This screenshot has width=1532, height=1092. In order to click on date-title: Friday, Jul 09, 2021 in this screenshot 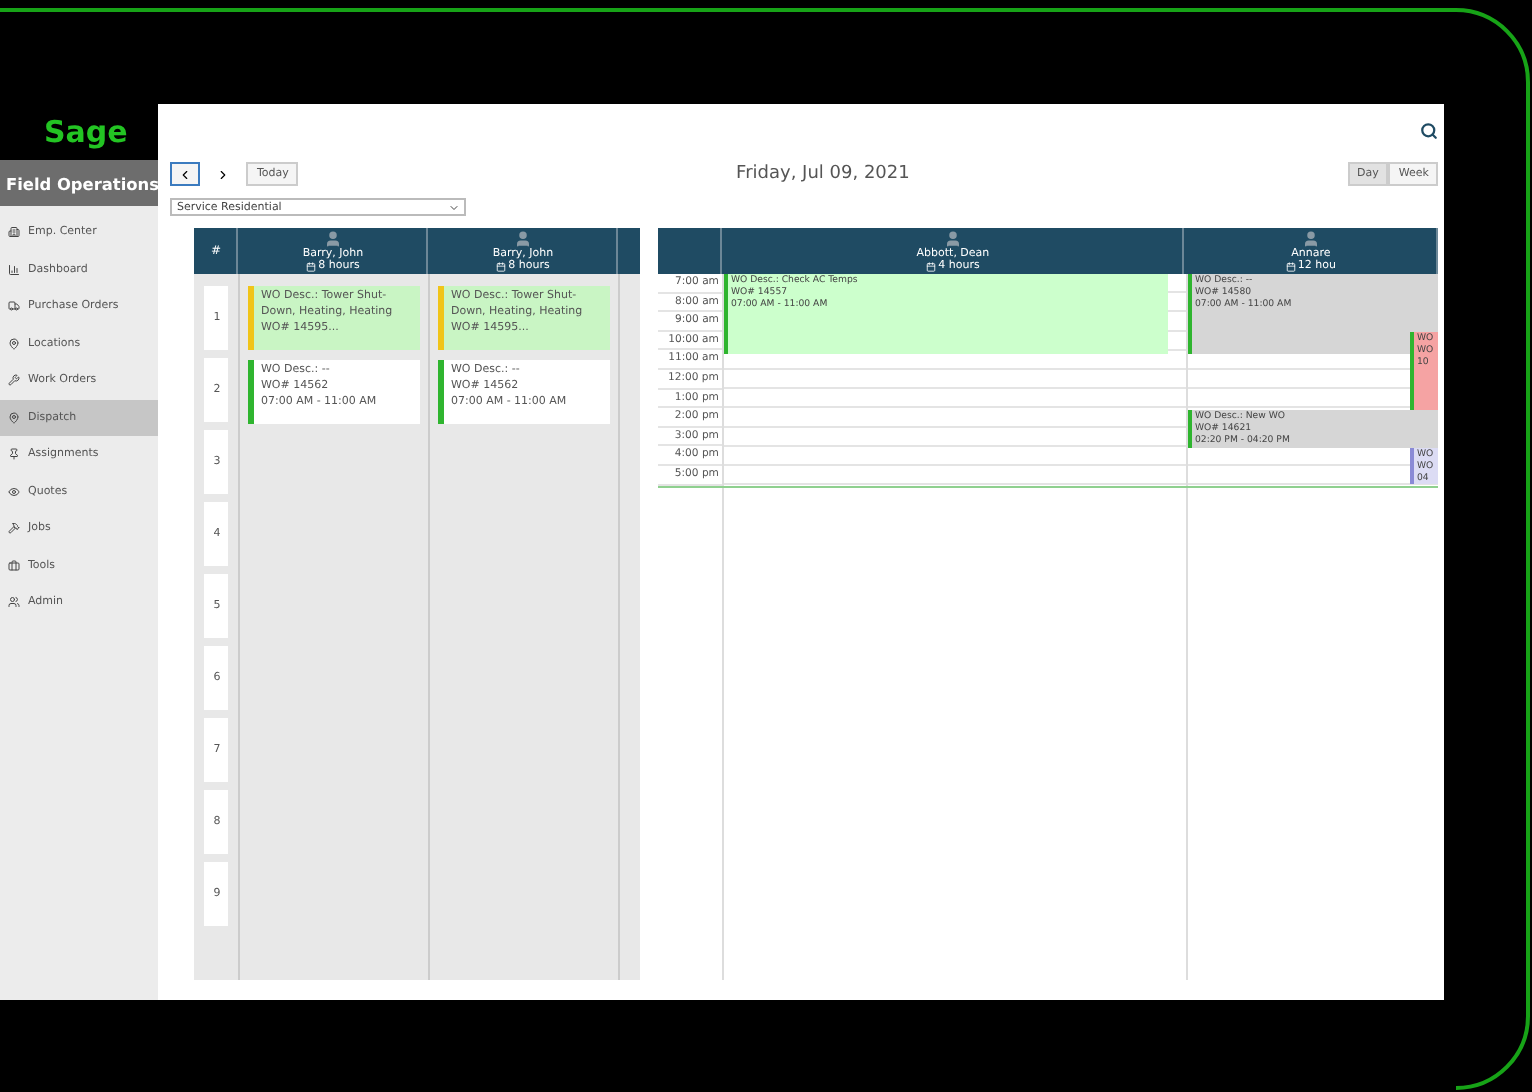, I will do `click(823, 174)`.